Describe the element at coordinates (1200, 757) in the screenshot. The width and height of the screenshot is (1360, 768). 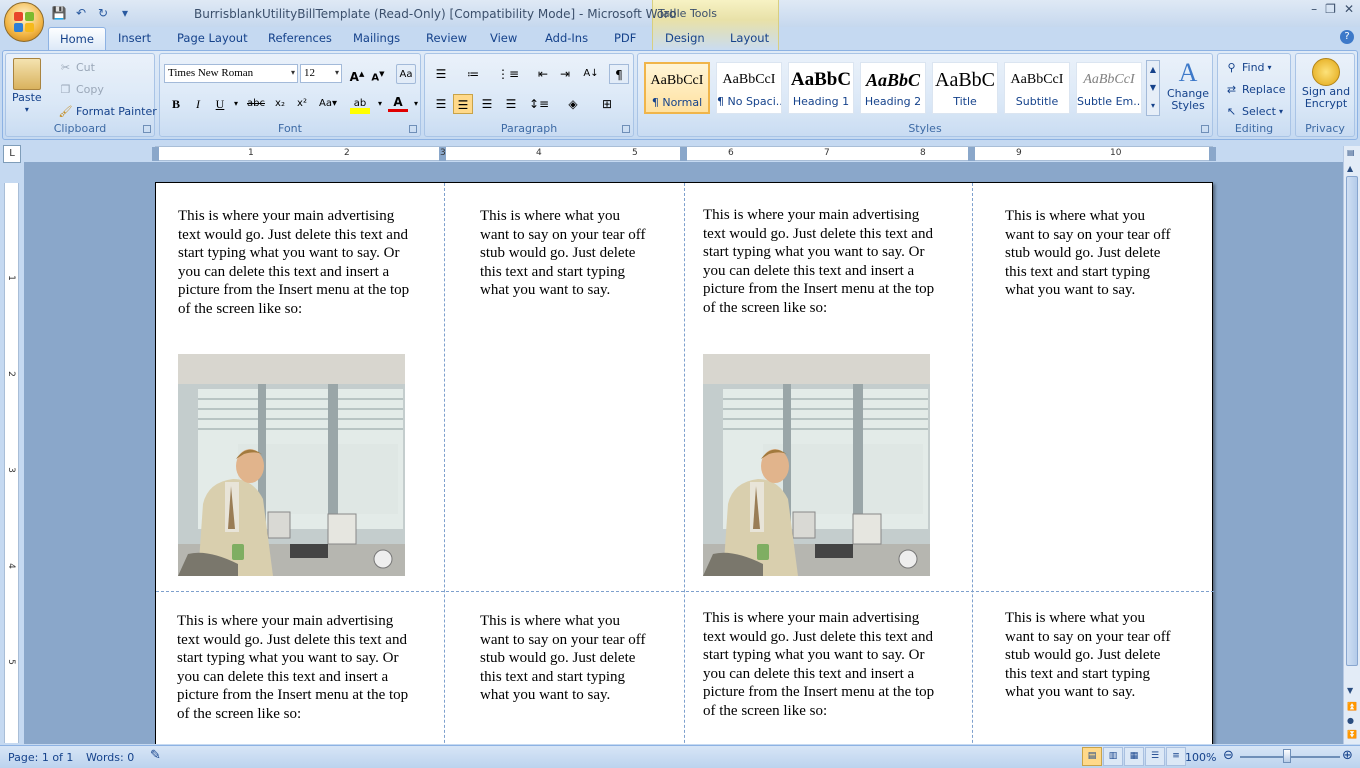
I see `zoom-level: 100%` at that location.